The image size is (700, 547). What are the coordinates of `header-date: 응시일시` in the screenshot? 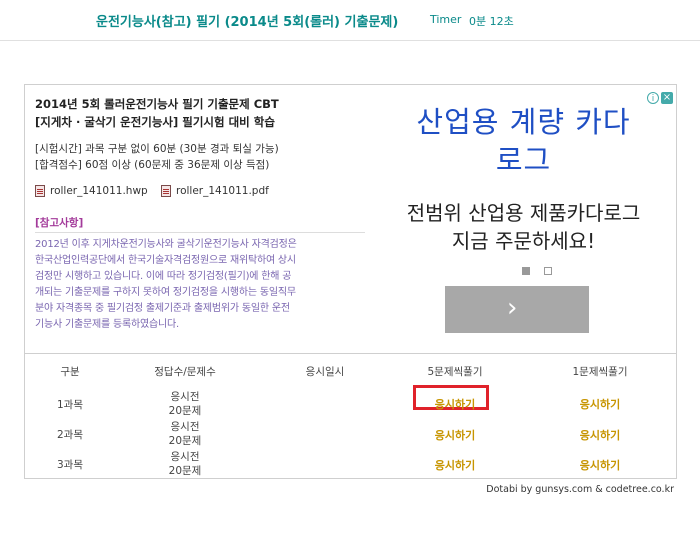 It's located at (325, 372).